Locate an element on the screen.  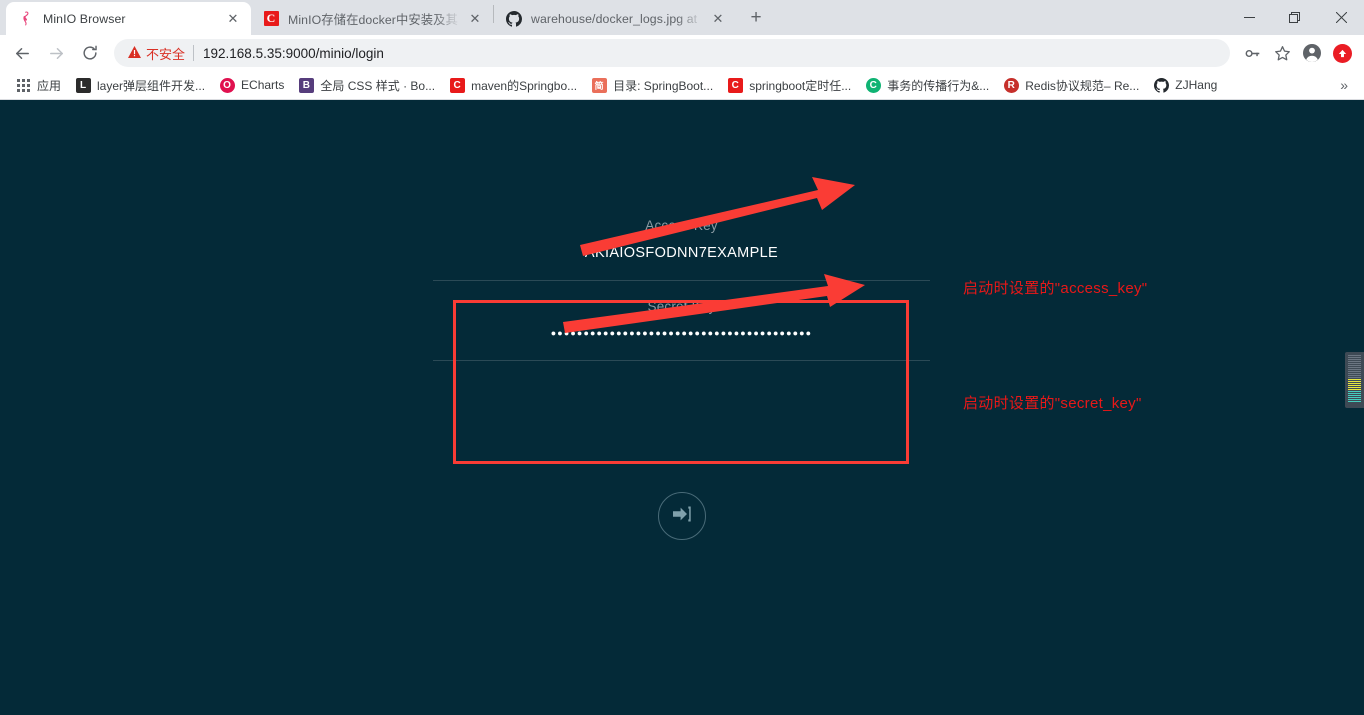
jianshu-site-icon: 简 is located at coordinates (599, 85).